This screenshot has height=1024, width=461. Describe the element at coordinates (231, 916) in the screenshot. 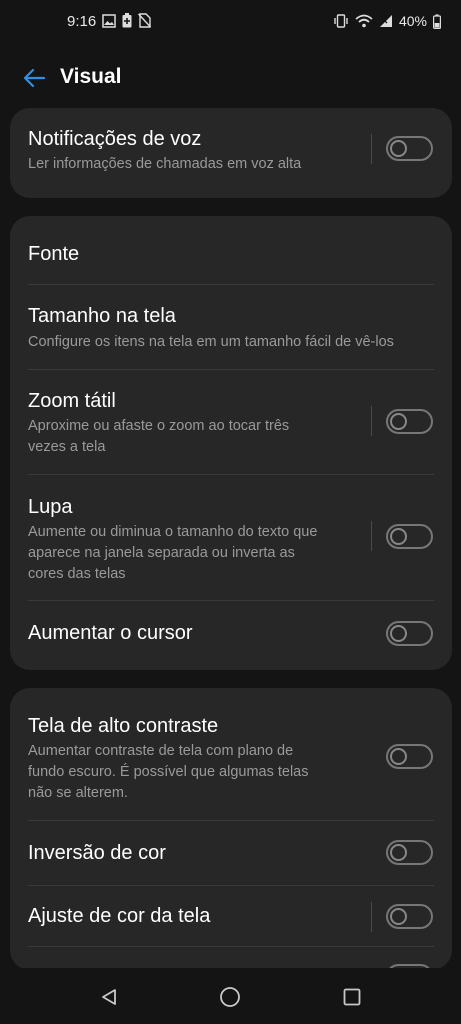

I see `setting-screen-color-adjust: Ajuste de cor da tela` at that location.